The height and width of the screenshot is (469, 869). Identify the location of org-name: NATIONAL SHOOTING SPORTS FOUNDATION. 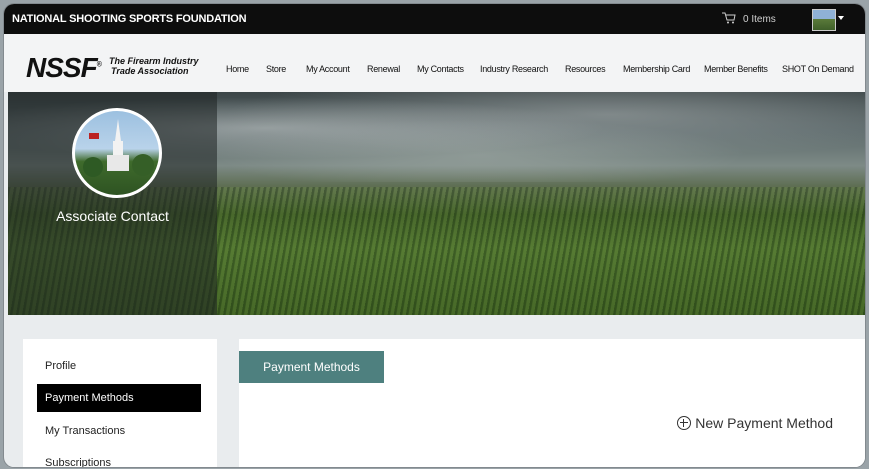
(129, 19).